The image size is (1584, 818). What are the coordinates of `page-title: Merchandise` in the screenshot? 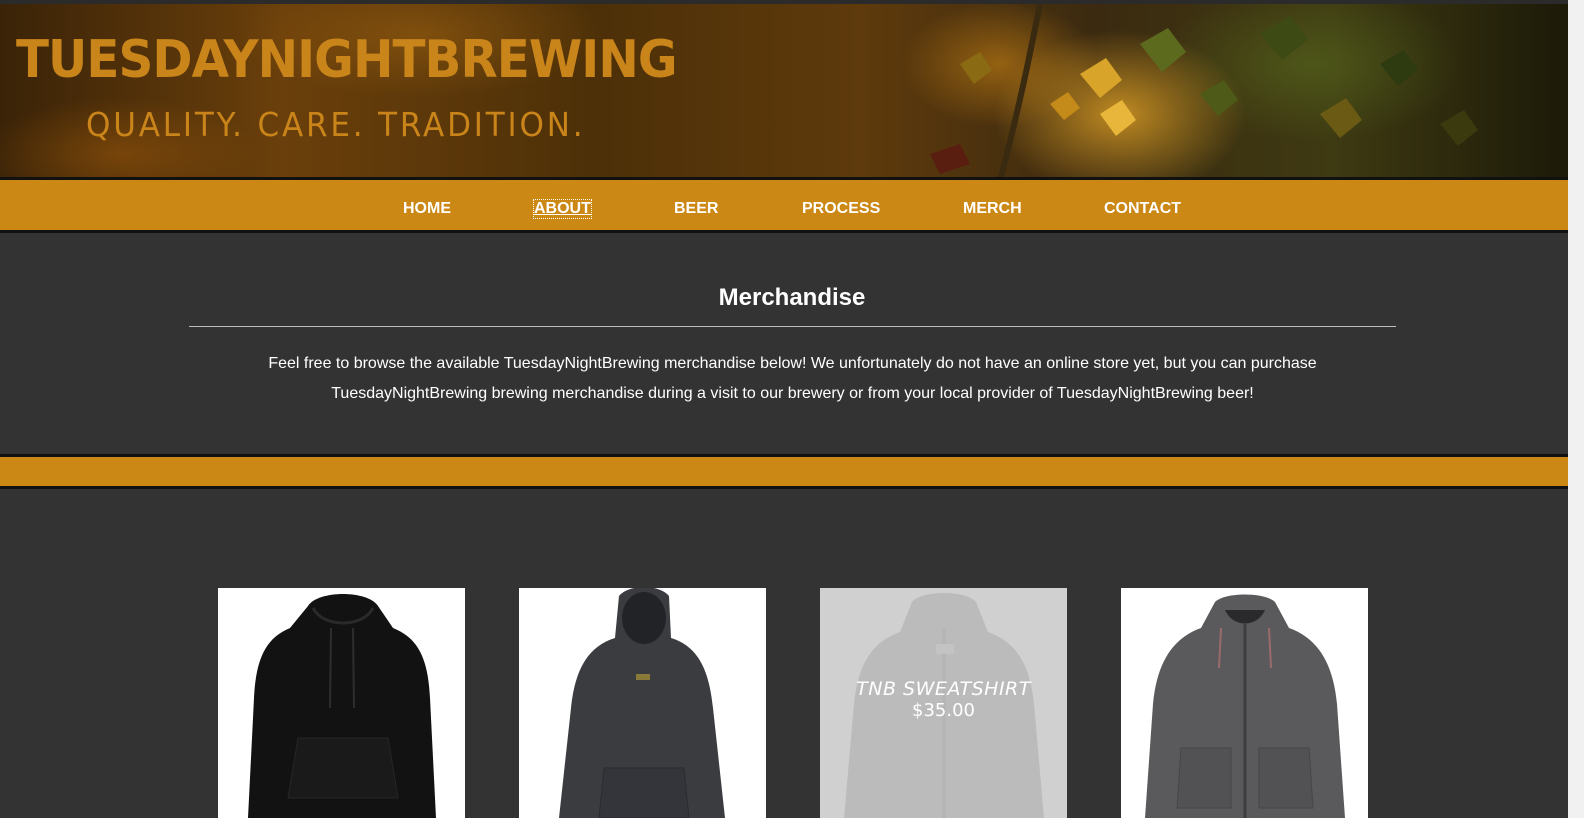 It's located at (792, 297).